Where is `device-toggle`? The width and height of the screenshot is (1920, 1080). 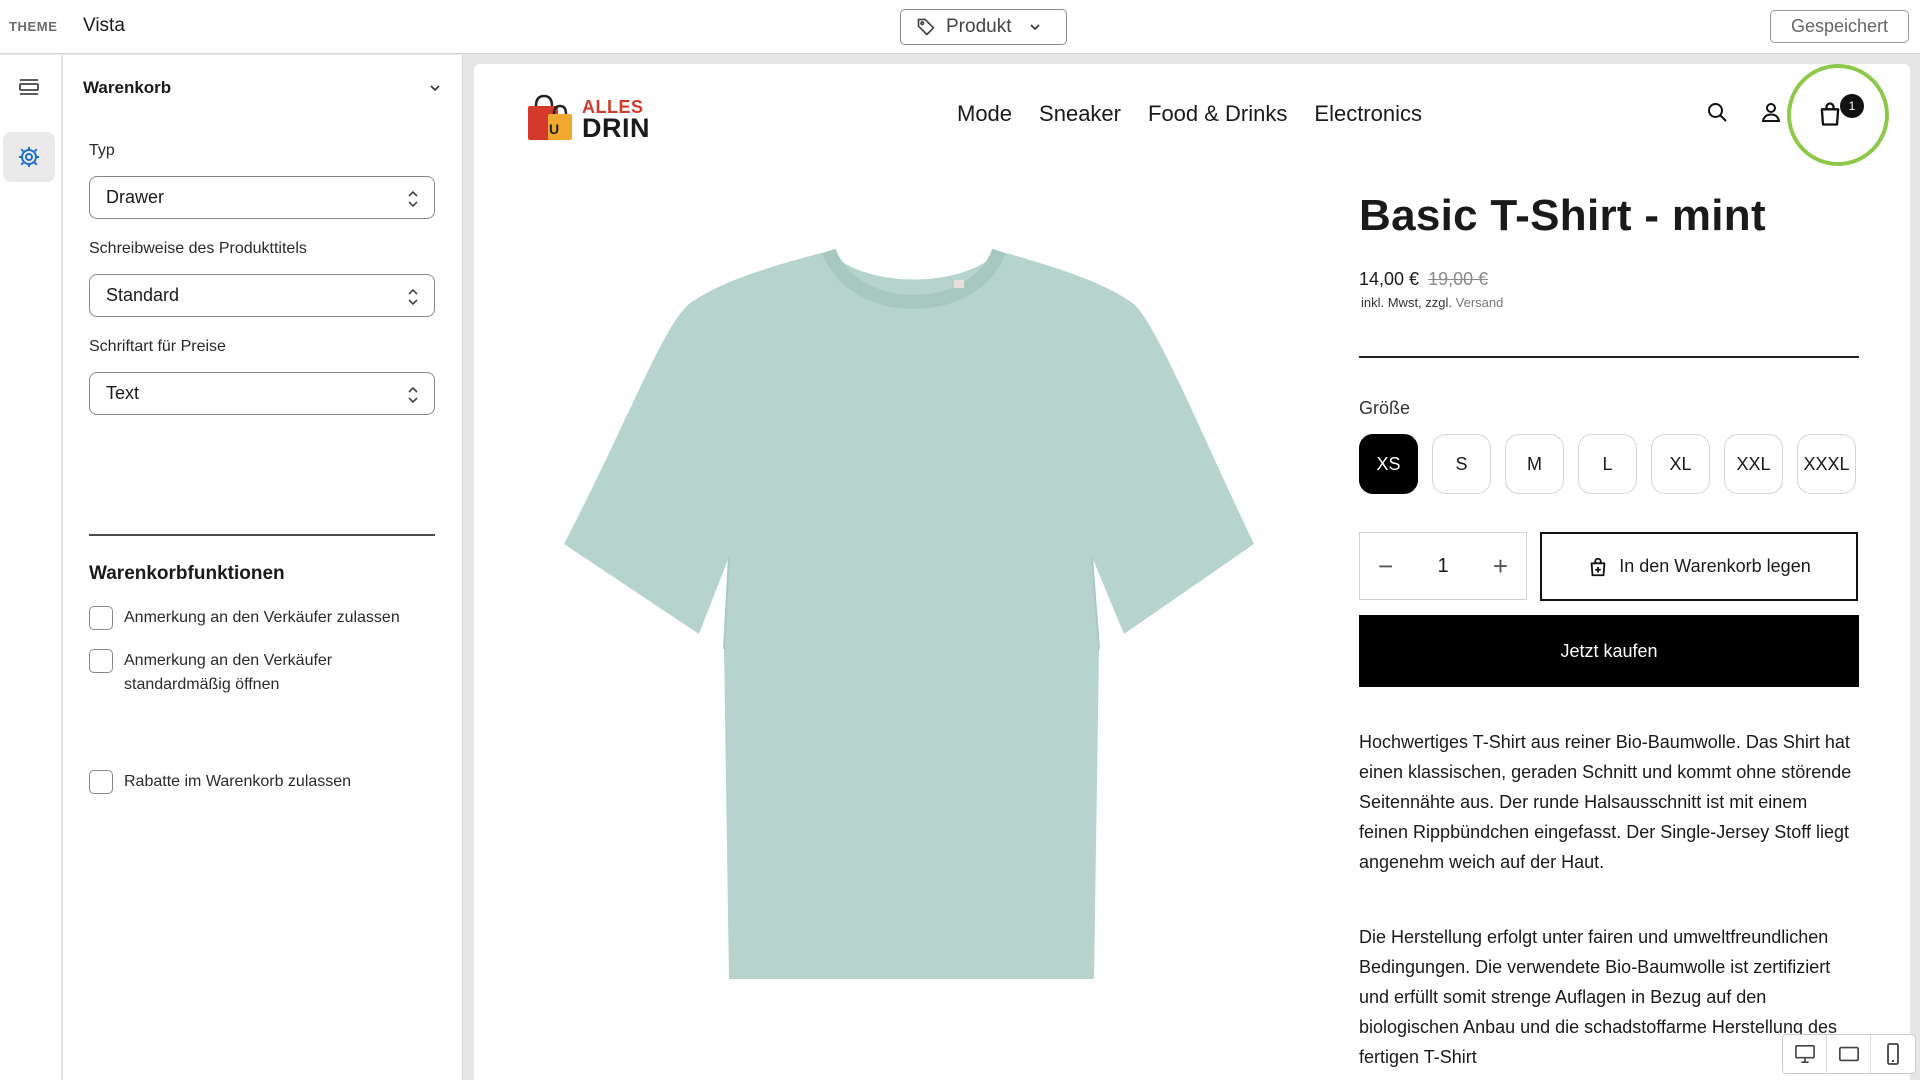 device-toggle is located at coordinates (1849, 1054).